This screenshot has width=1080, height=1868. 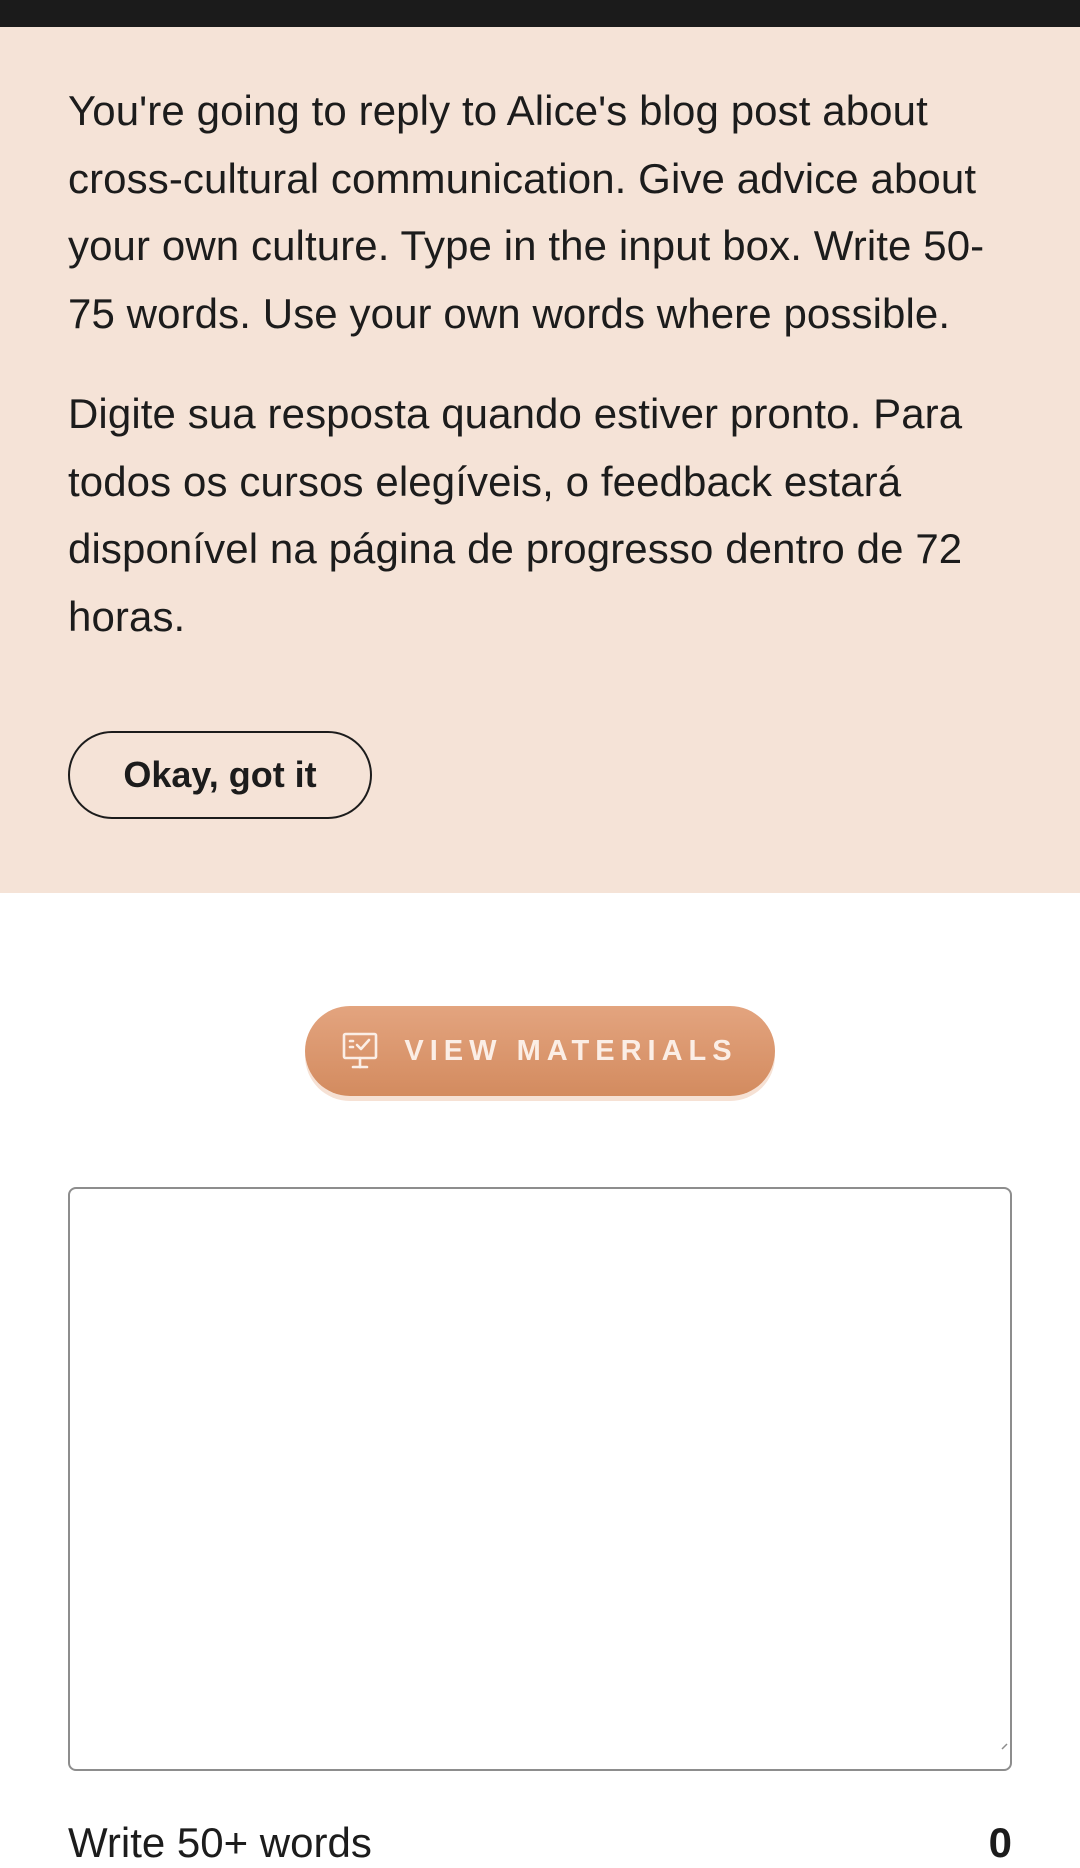 I want to click on resize-grip-icon, so click(x=1004, y=1746).